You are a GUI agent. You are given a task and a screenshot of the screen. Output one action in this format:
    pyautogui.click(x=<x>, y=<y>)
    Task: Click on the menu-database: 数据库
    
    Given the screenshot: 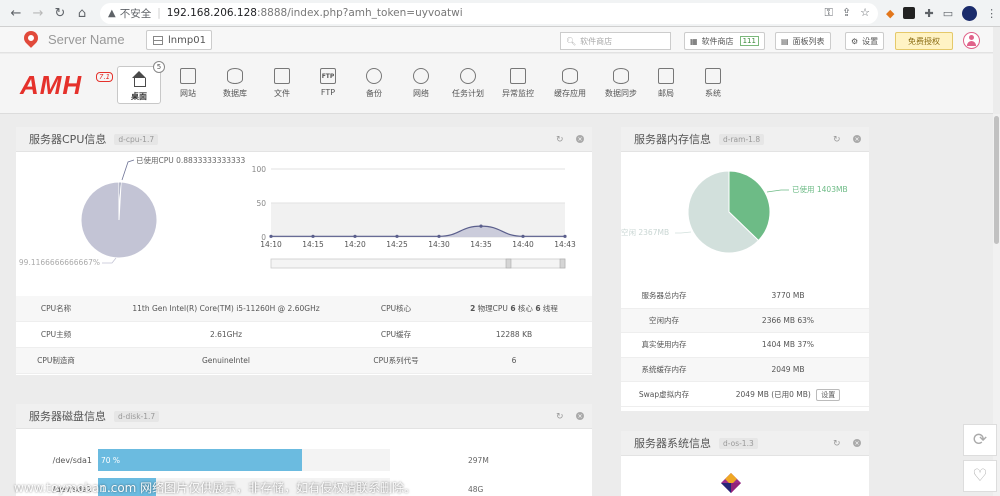 What is the action you would take?
    pyautogui.click(x=235, y=83)
    